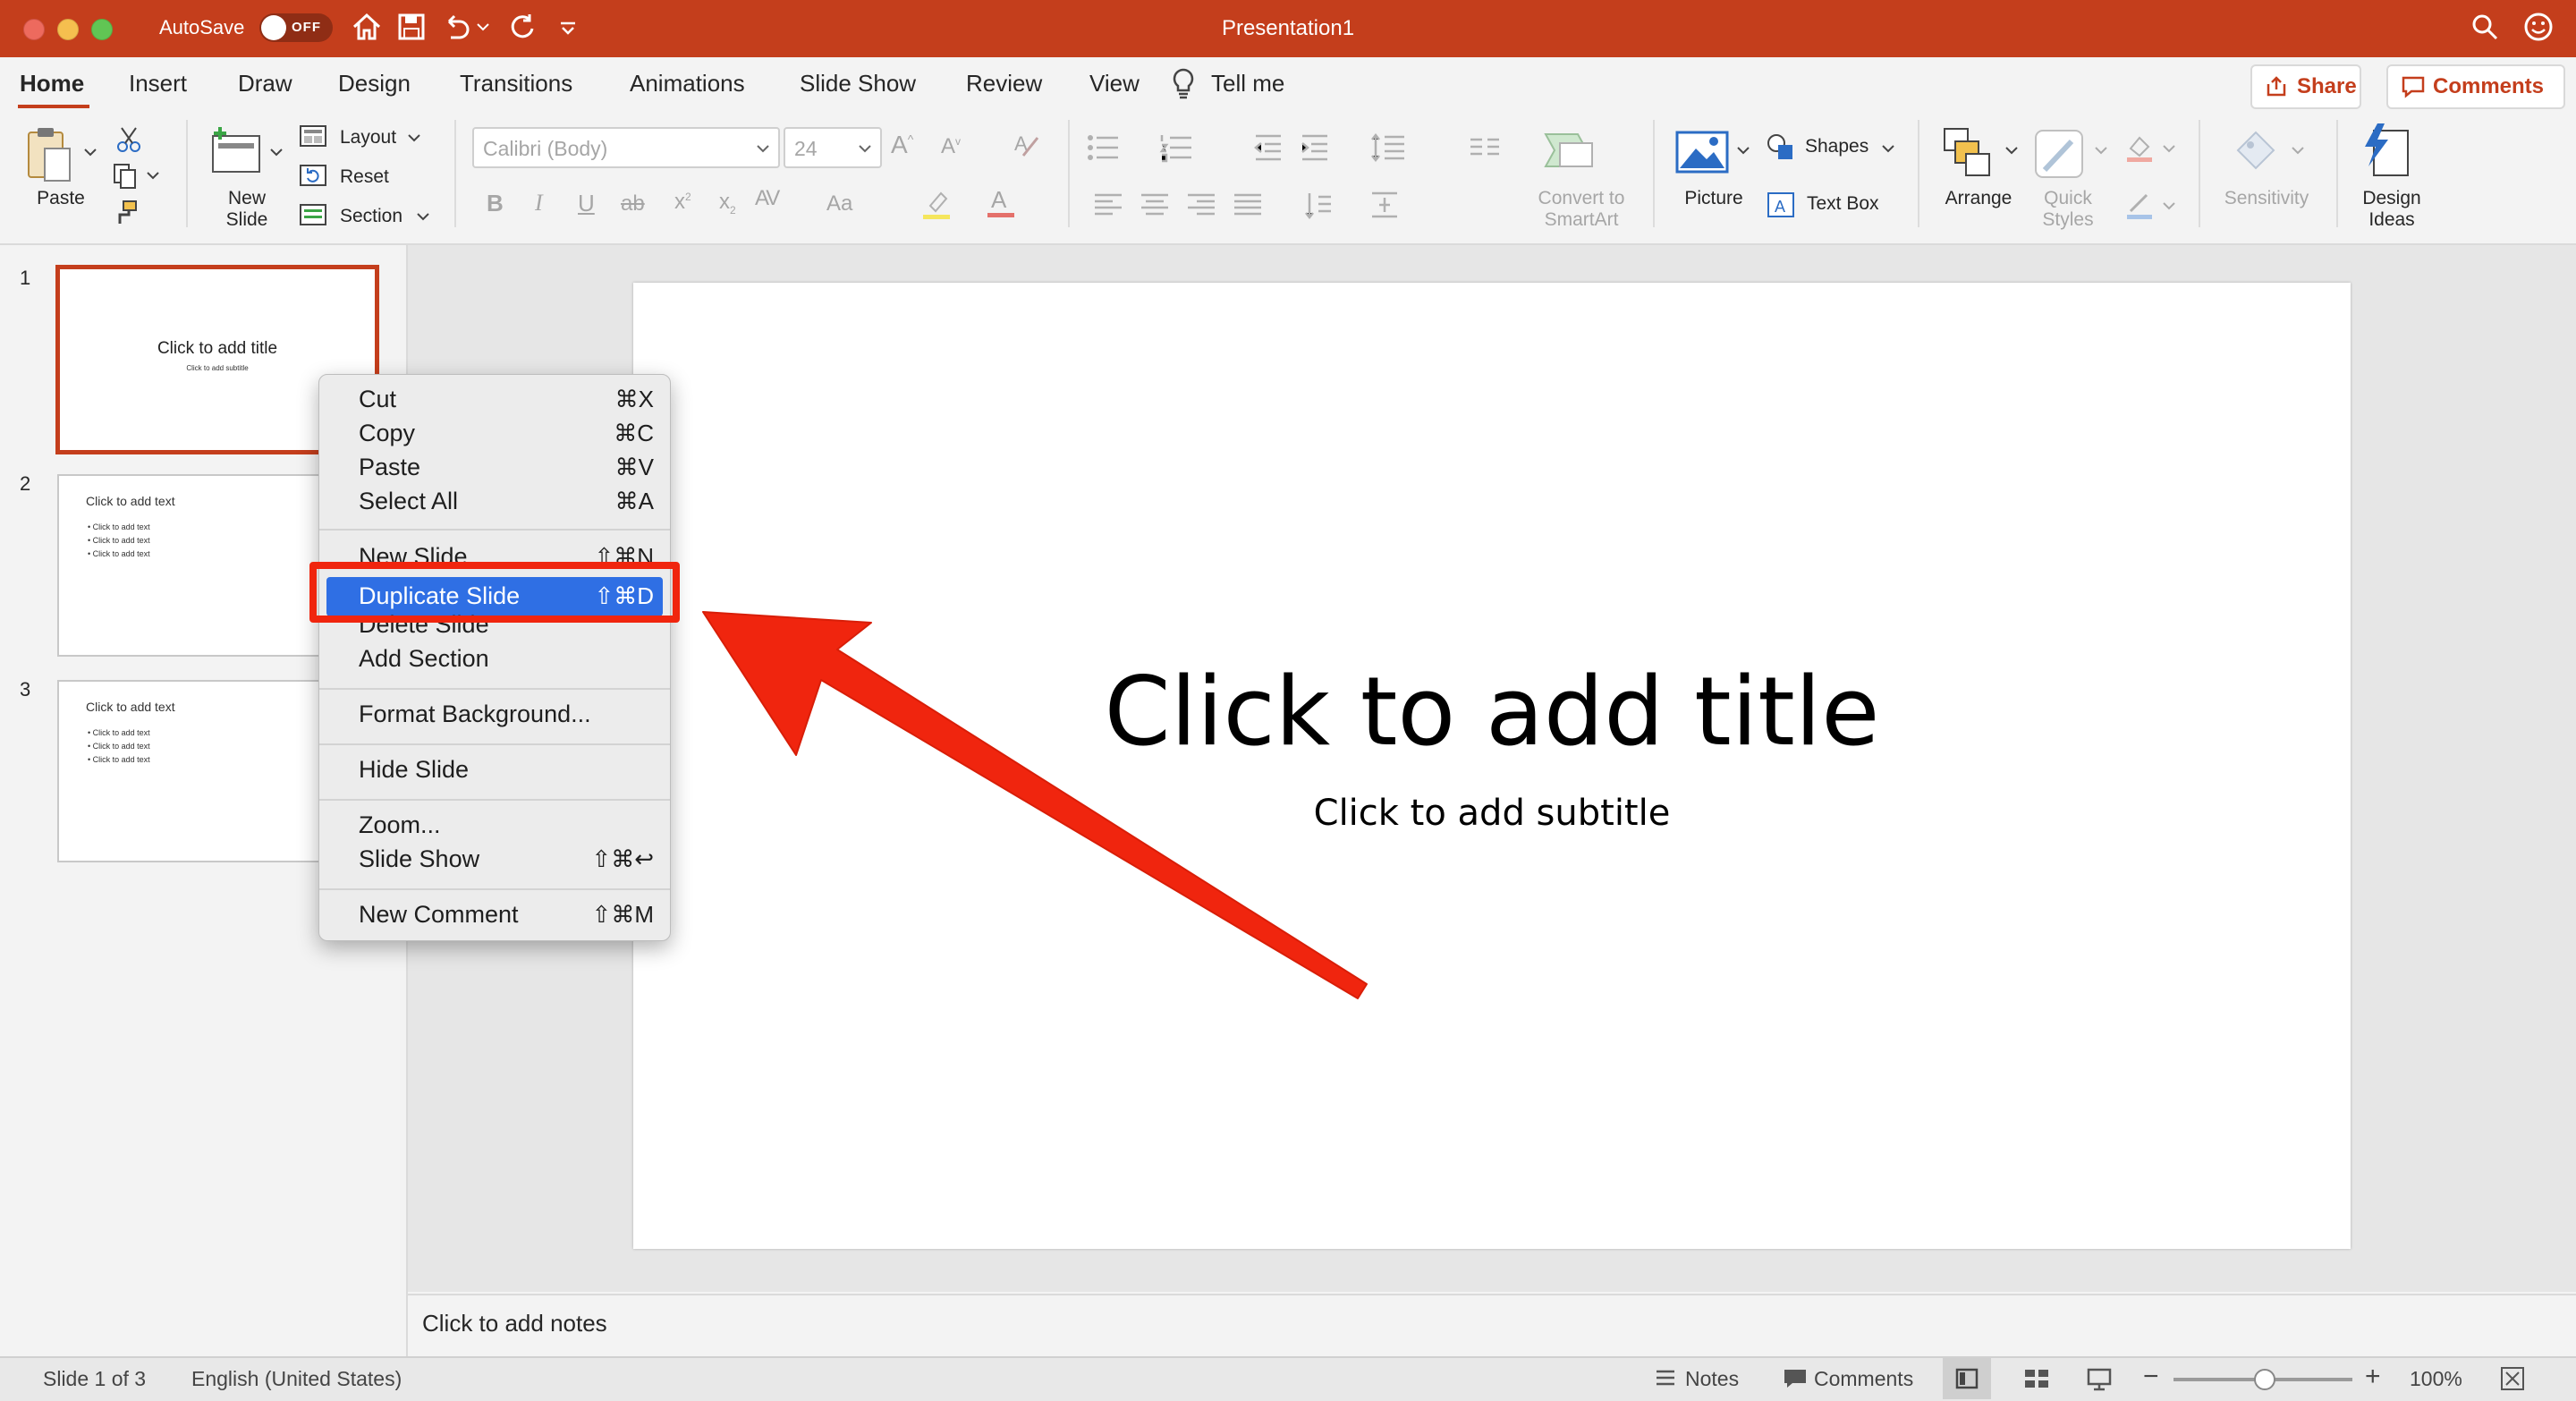 Image resolution: width=2576 pixels, height=1401 pixels. What do you see at coordinates (539, 203) in the screenshot?
I see `italic-icon: I` at bounding box center [539, 203].